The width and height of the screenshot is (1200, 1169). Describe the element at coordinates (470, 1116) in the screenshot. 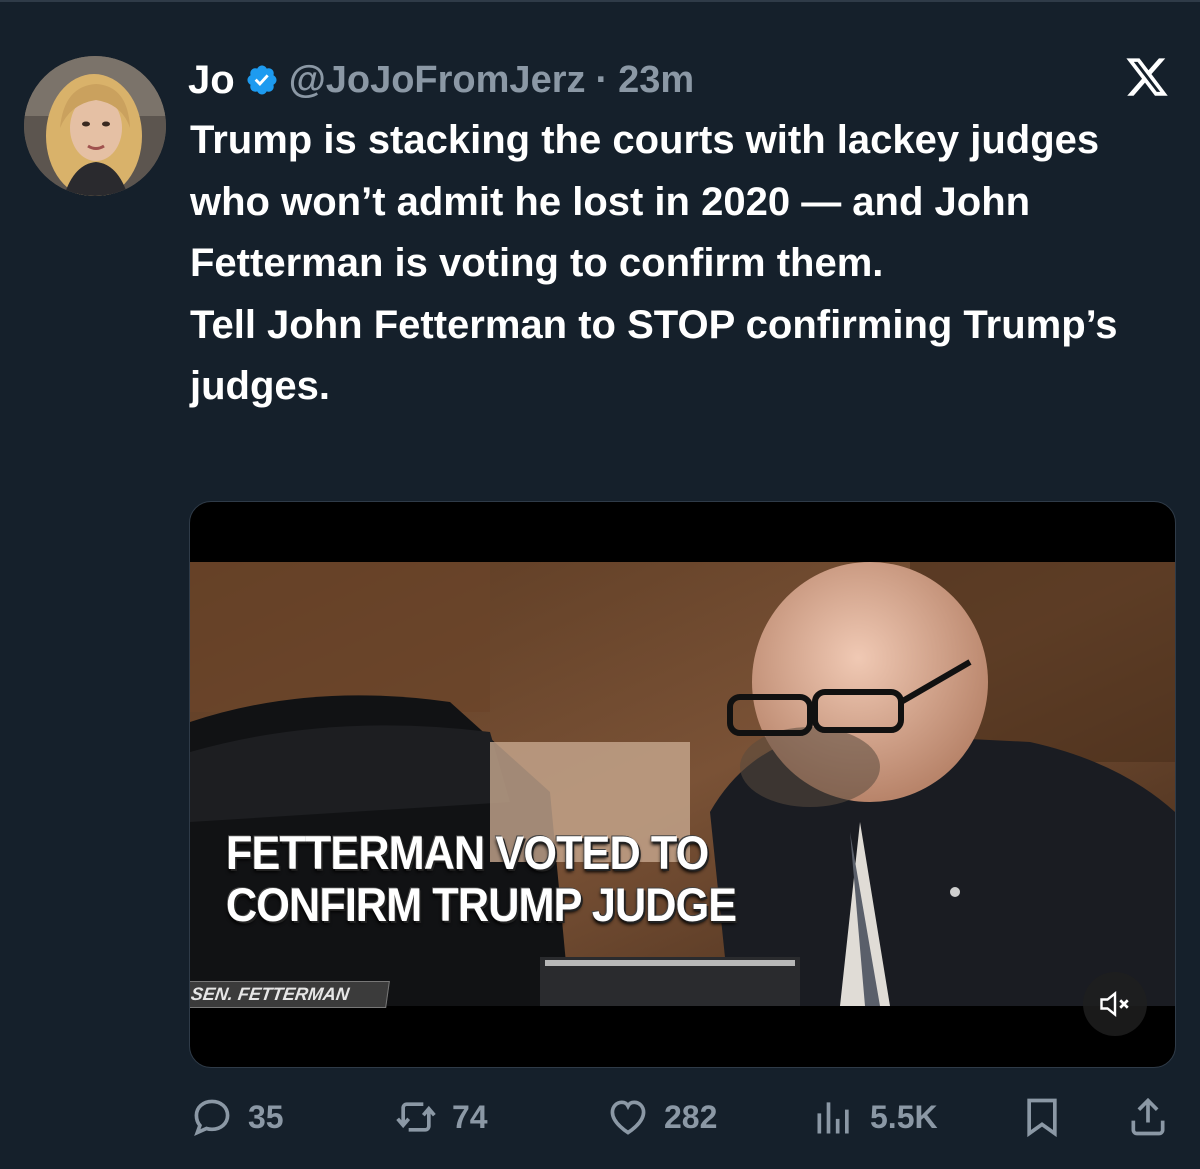

I see `repost-count: 74` at that location.